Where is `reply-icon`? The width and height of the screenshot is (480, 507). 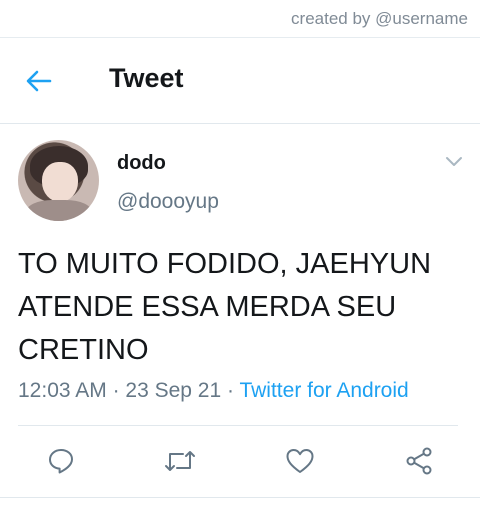
reply-icon is located at coordinates (61, 461).